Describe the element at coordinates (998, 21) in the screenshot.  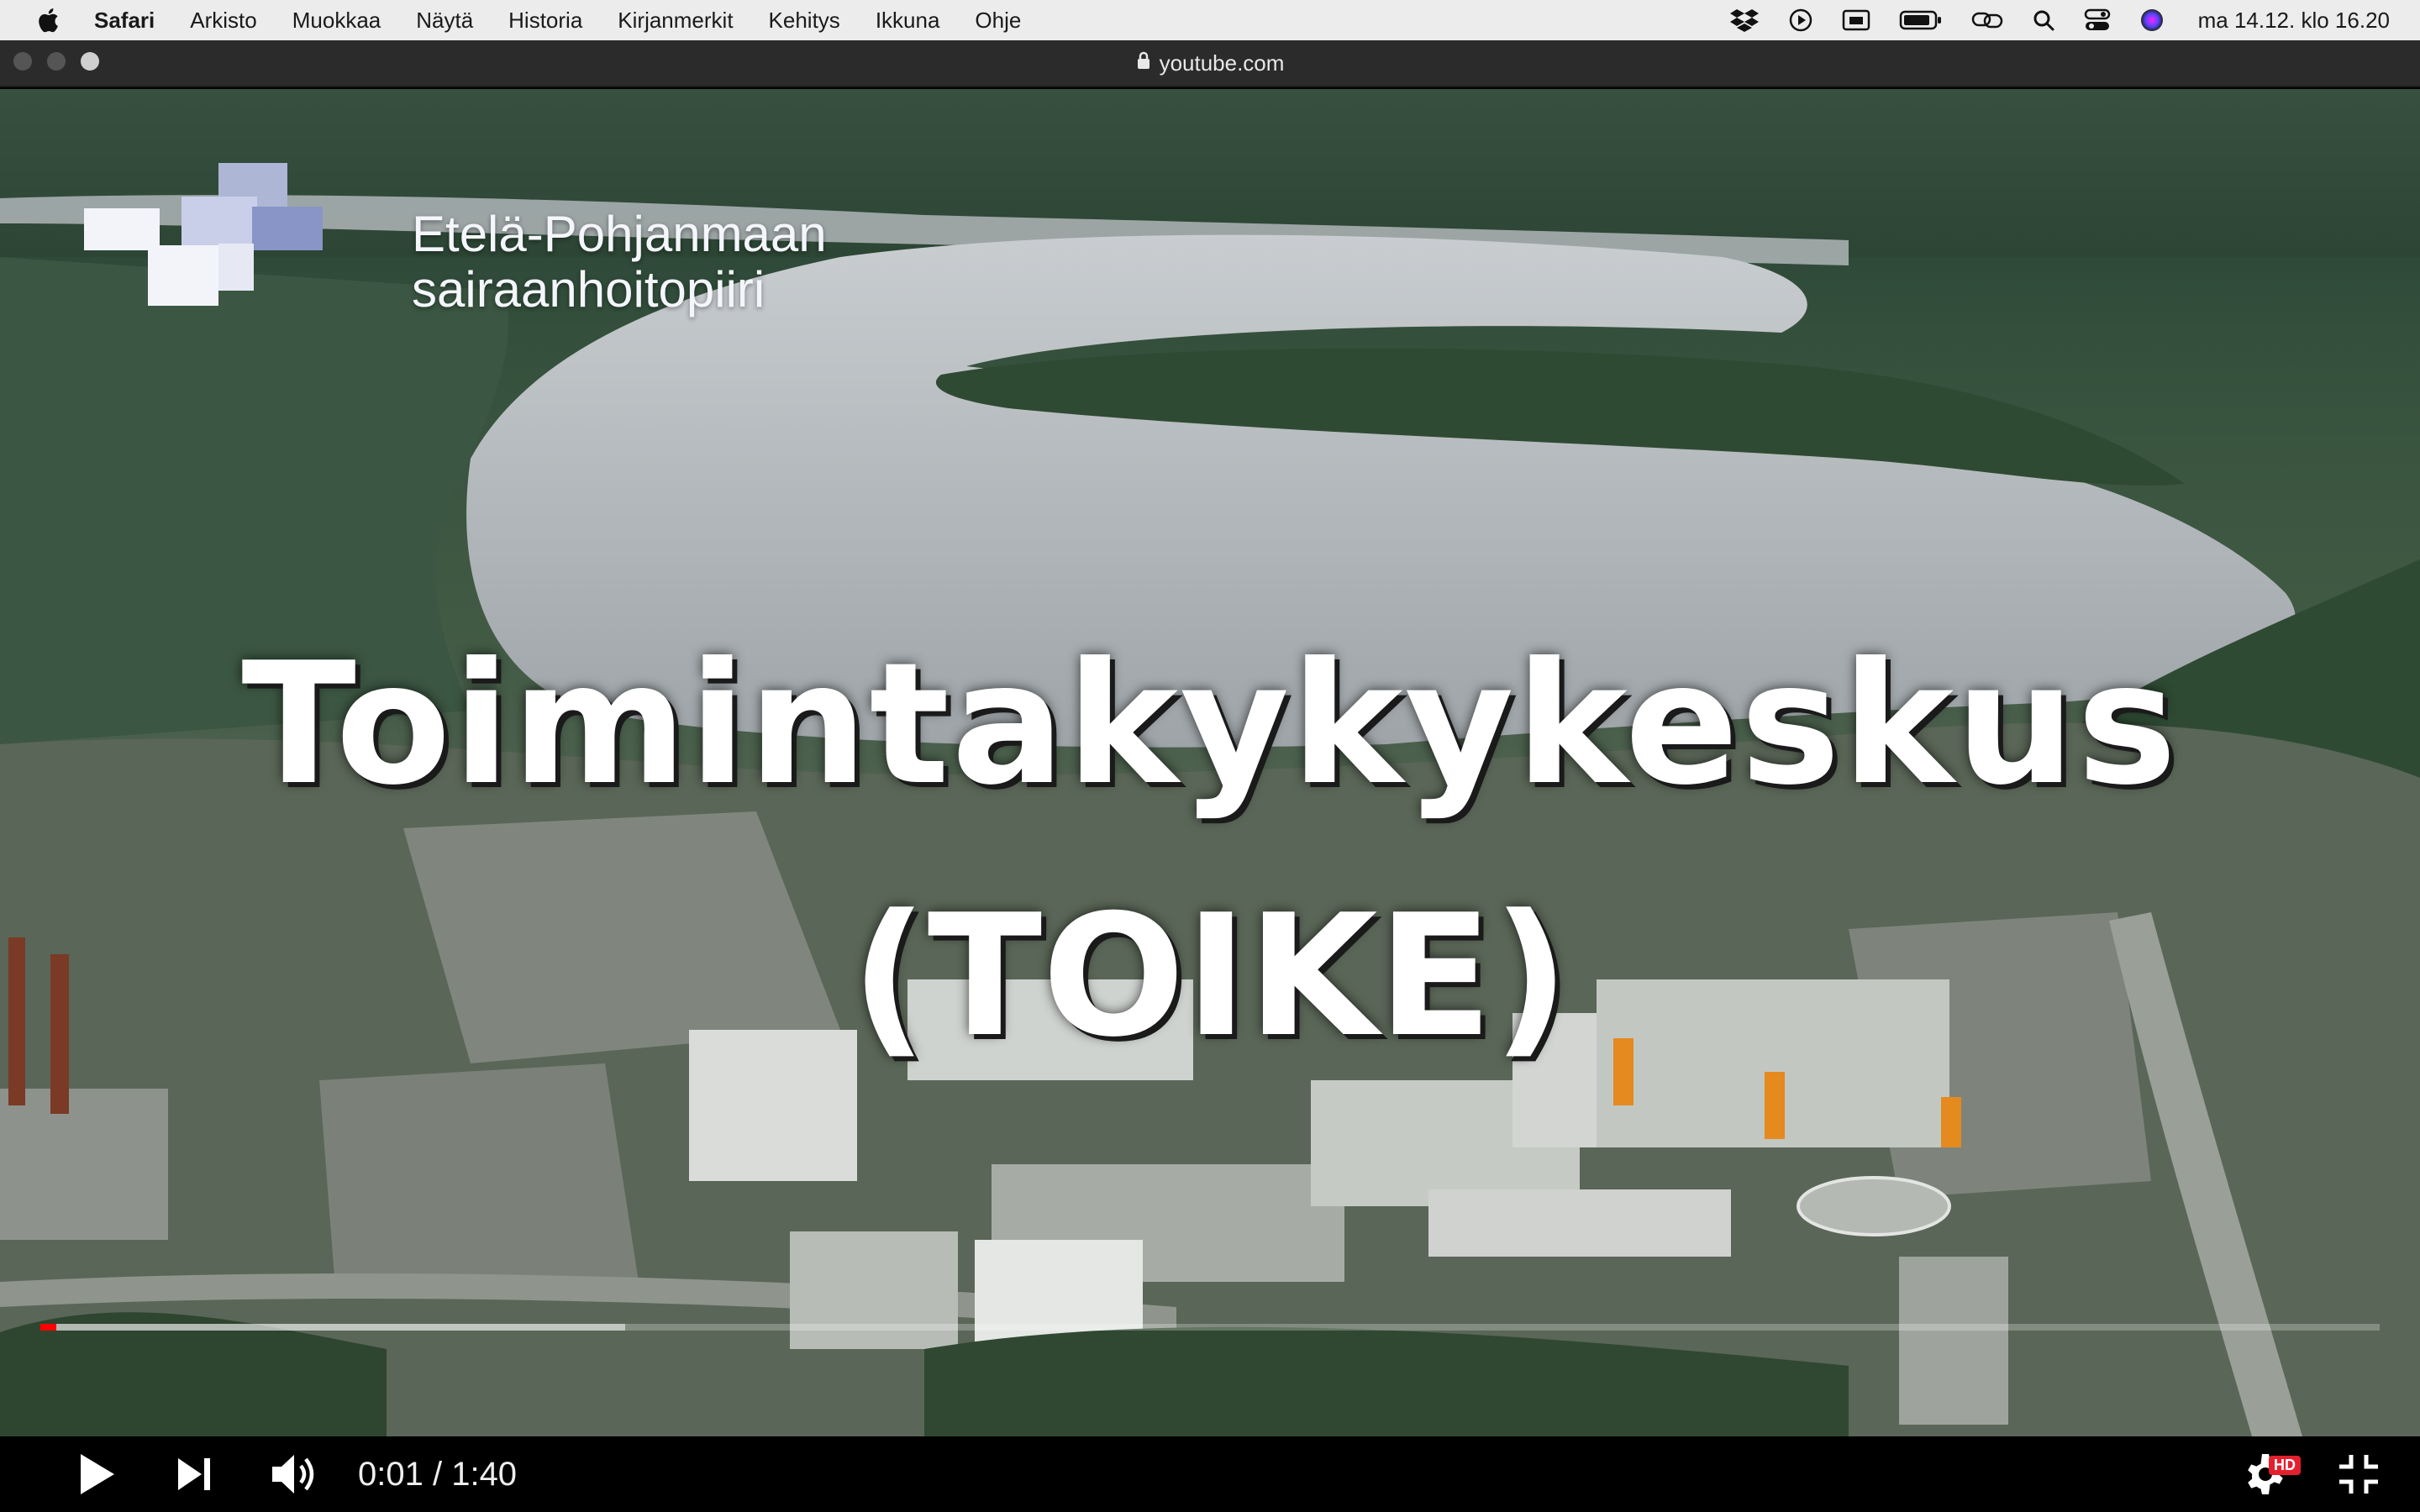
I see `menu-ohje: Ohje` at that location.